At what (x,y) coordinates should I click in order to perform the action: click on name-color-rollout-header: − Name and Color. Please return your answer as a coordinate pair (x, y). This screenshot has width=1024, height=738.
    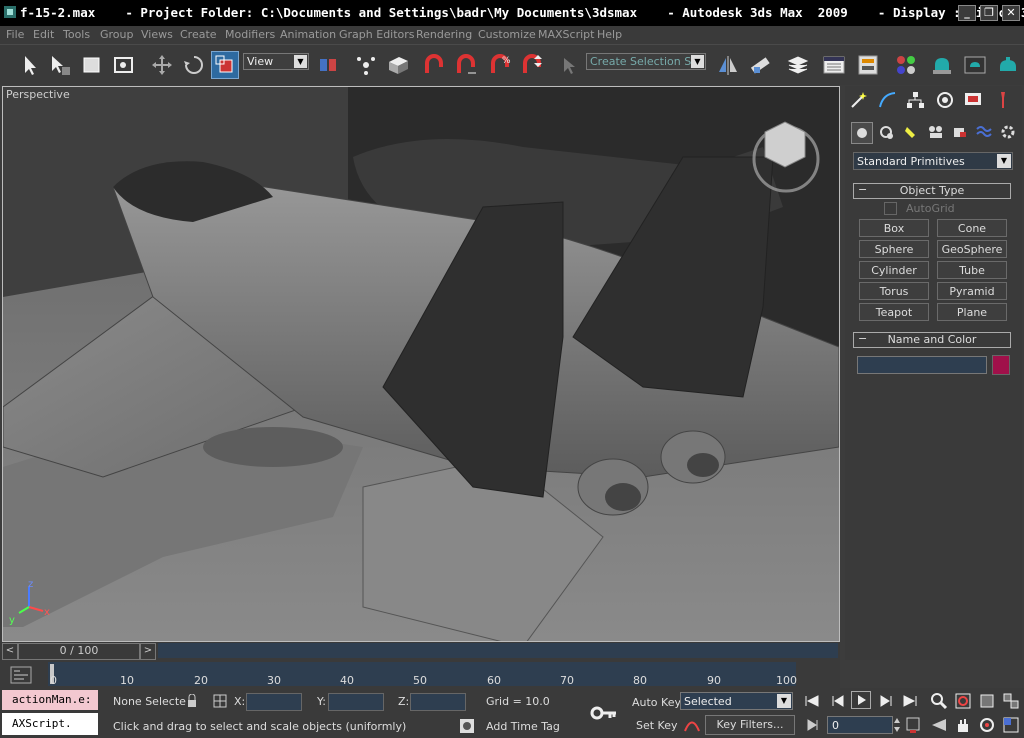
    Looking at the image, I should click on (932, 340).